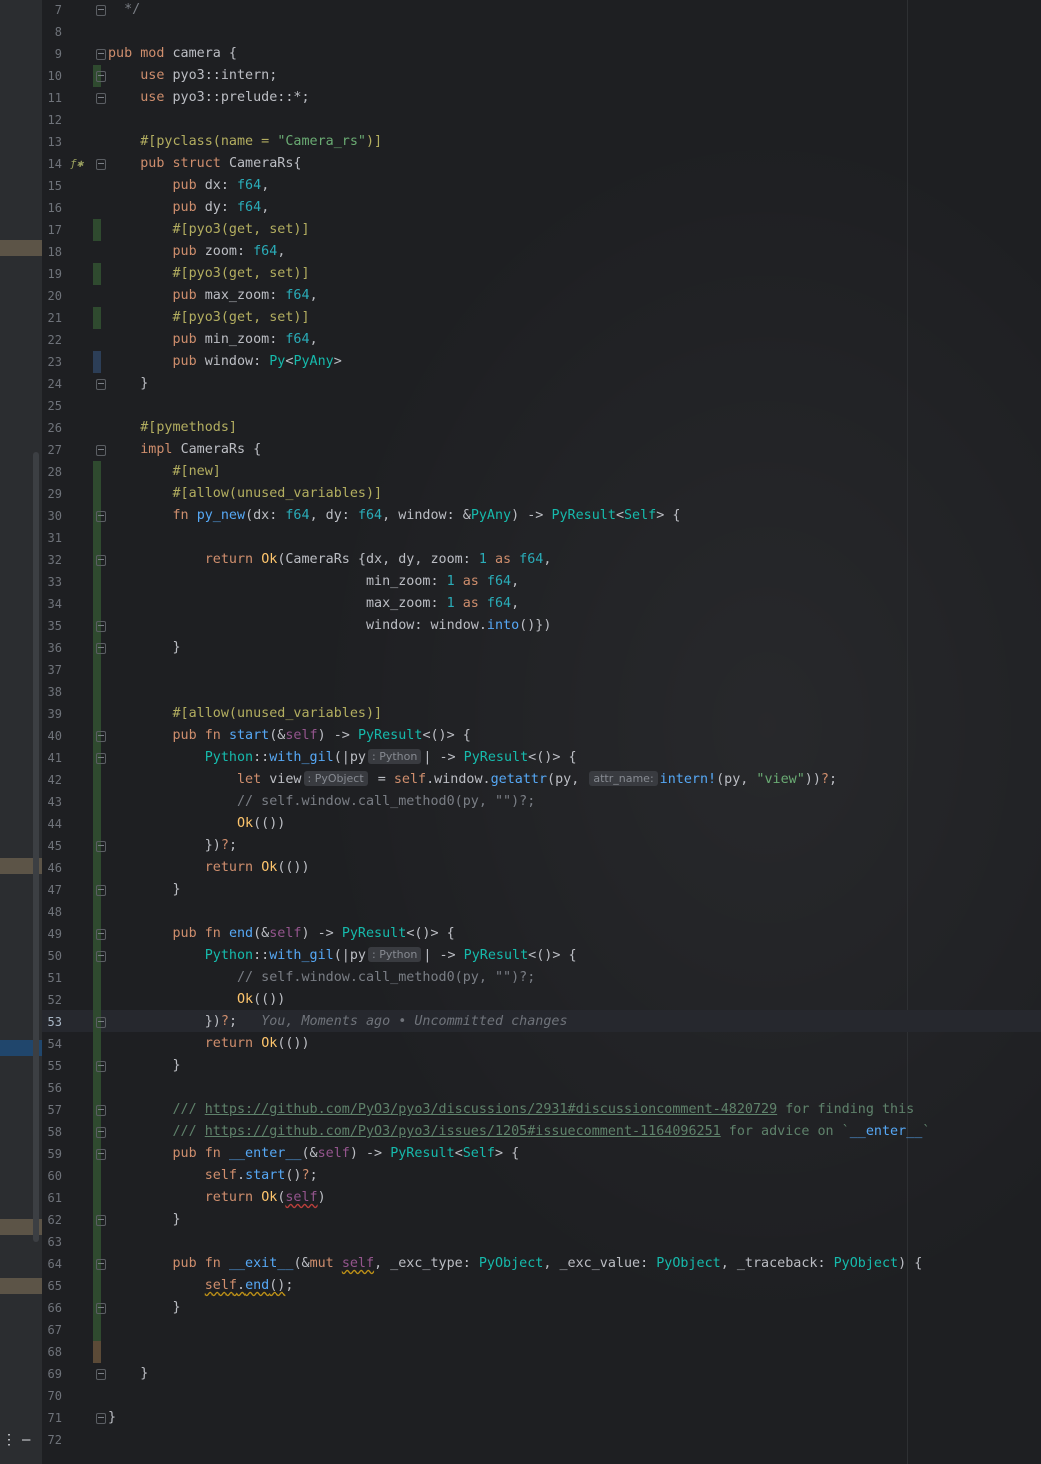 The width and height of the screenshot is (1041, 1464). What do you see at coordinates (520, 714) in the screenshot?
I see `code-line: 39 #[allow(unused_variables)]` at bounding box center [520, 714].